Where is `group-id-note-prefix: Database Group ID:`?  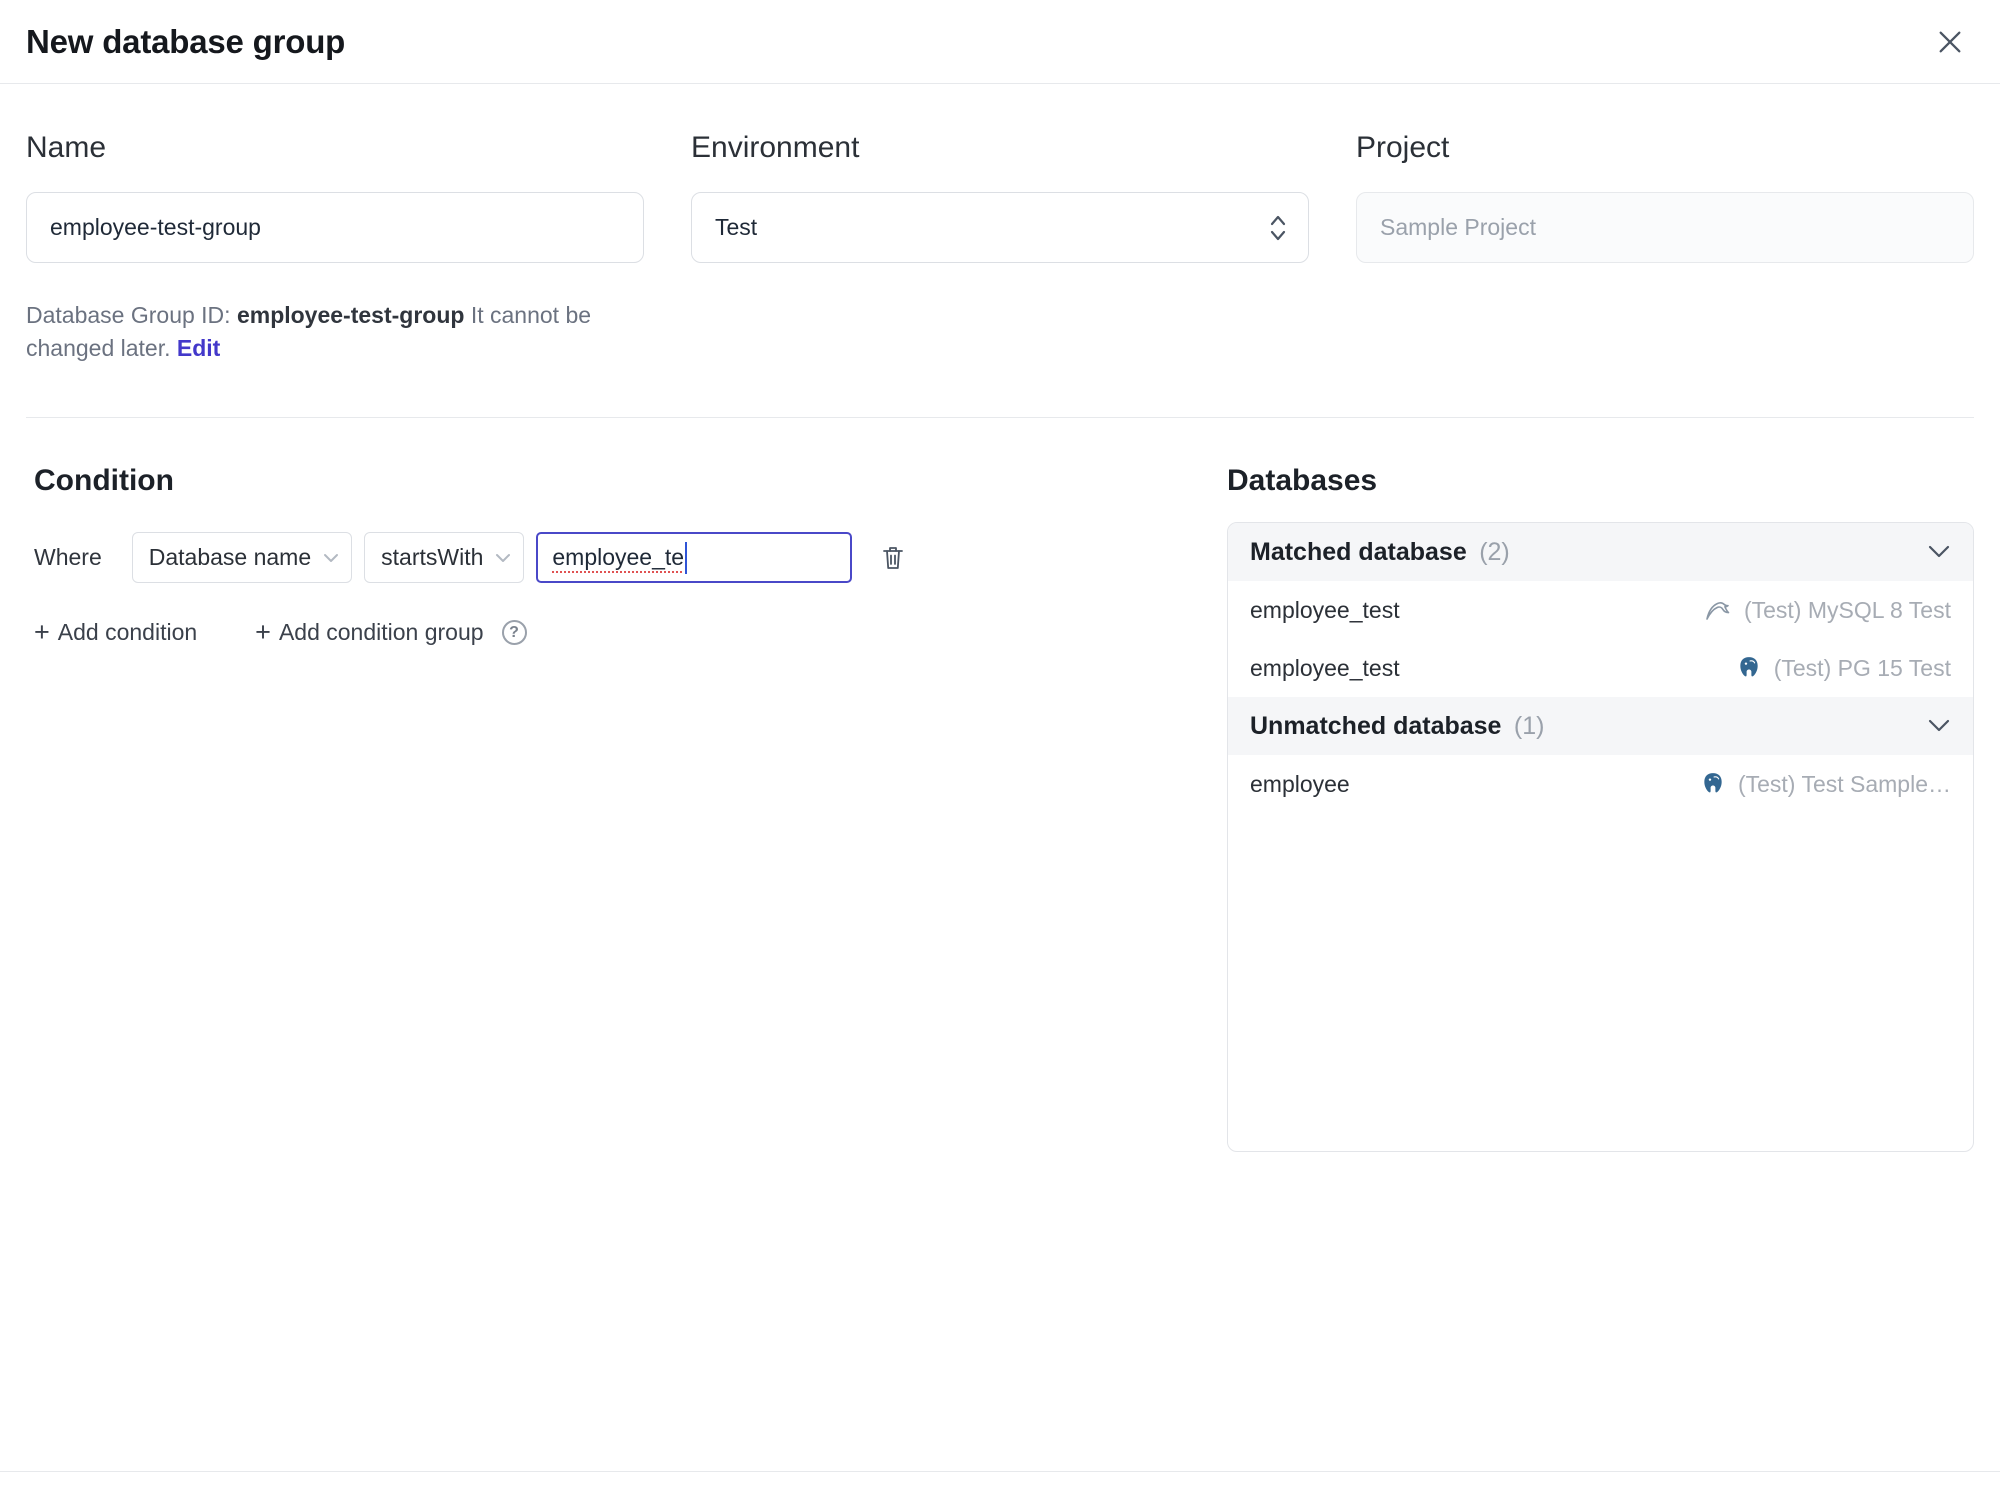
group-id-note-prefix: Database Group ID: is located at coordinates (128, 315).